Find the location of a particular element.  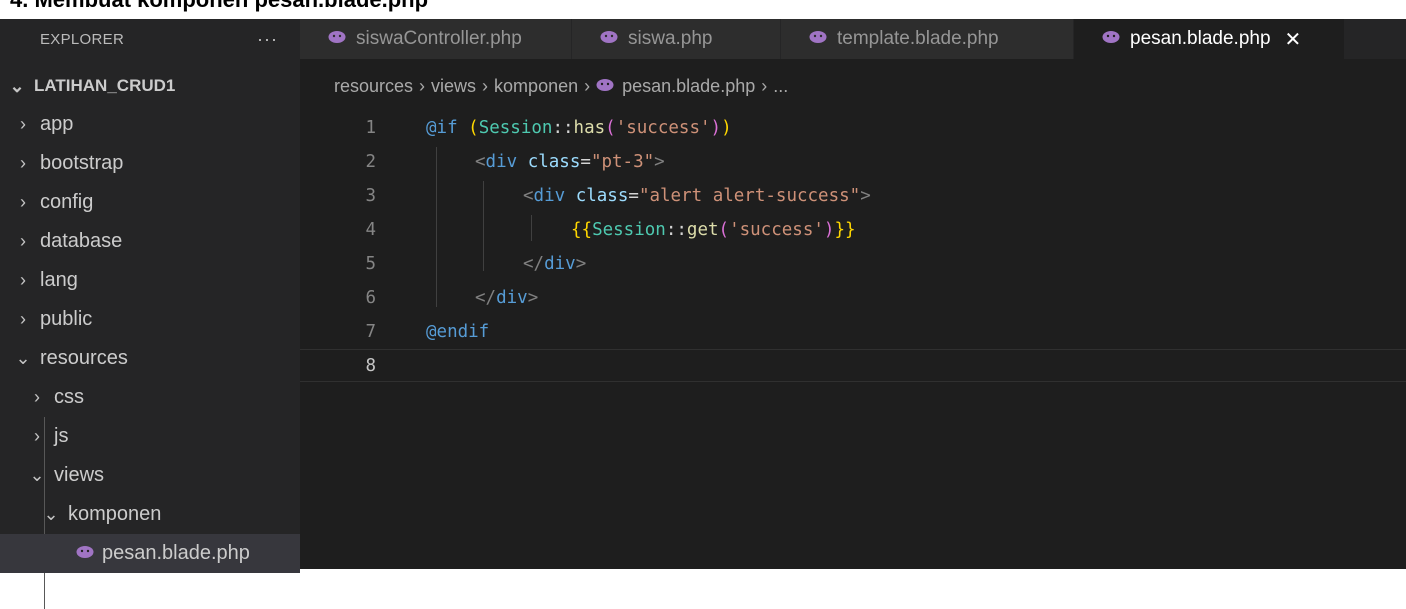

line-number: 4 is located at coordinates (370, 229).